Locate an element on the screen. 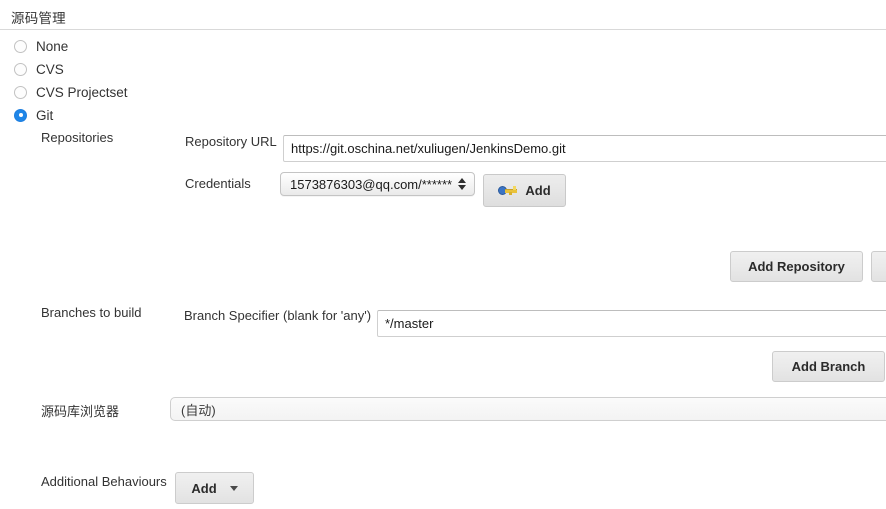 Image resolution: width=886 pixels, height=509 pixels. radio-cvs is located at coordinates (20, 69).